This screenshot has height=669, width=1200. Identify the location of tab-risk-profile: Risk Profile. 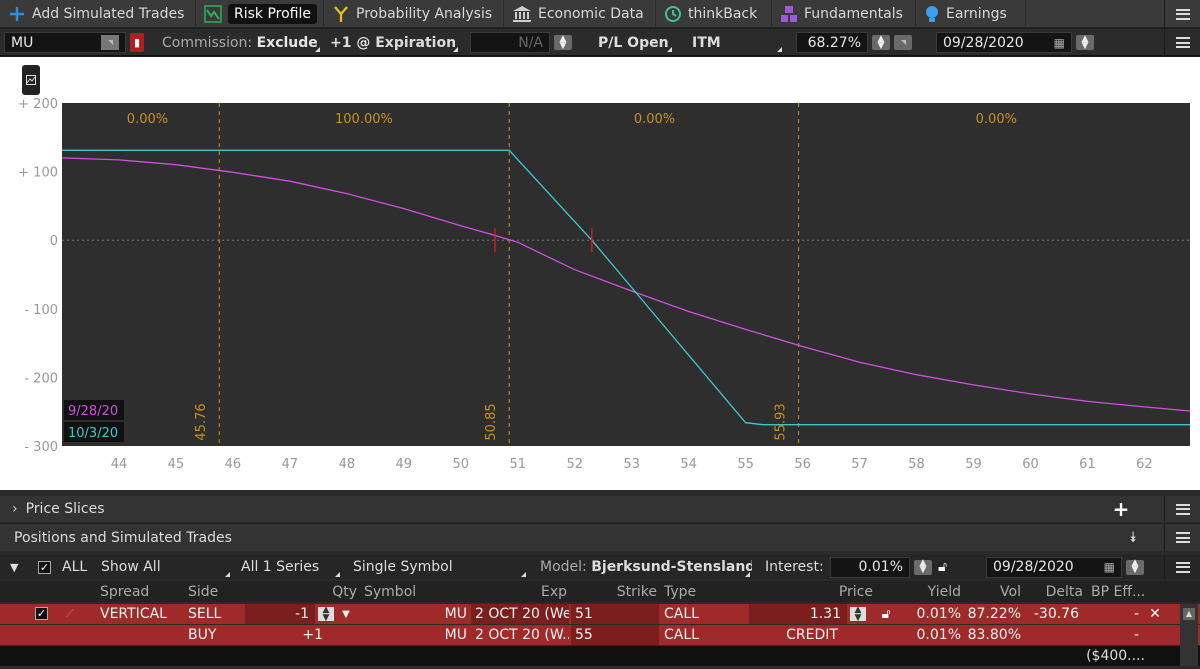
(260, 14).